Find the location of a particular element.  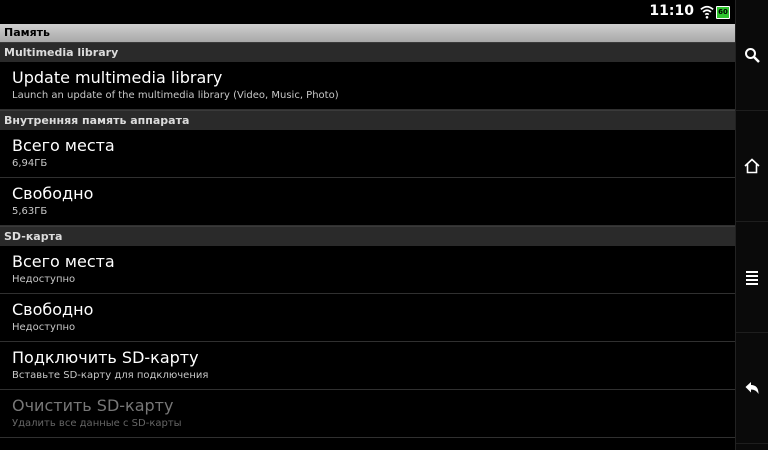

home-button is located at coordinates (752, 166).